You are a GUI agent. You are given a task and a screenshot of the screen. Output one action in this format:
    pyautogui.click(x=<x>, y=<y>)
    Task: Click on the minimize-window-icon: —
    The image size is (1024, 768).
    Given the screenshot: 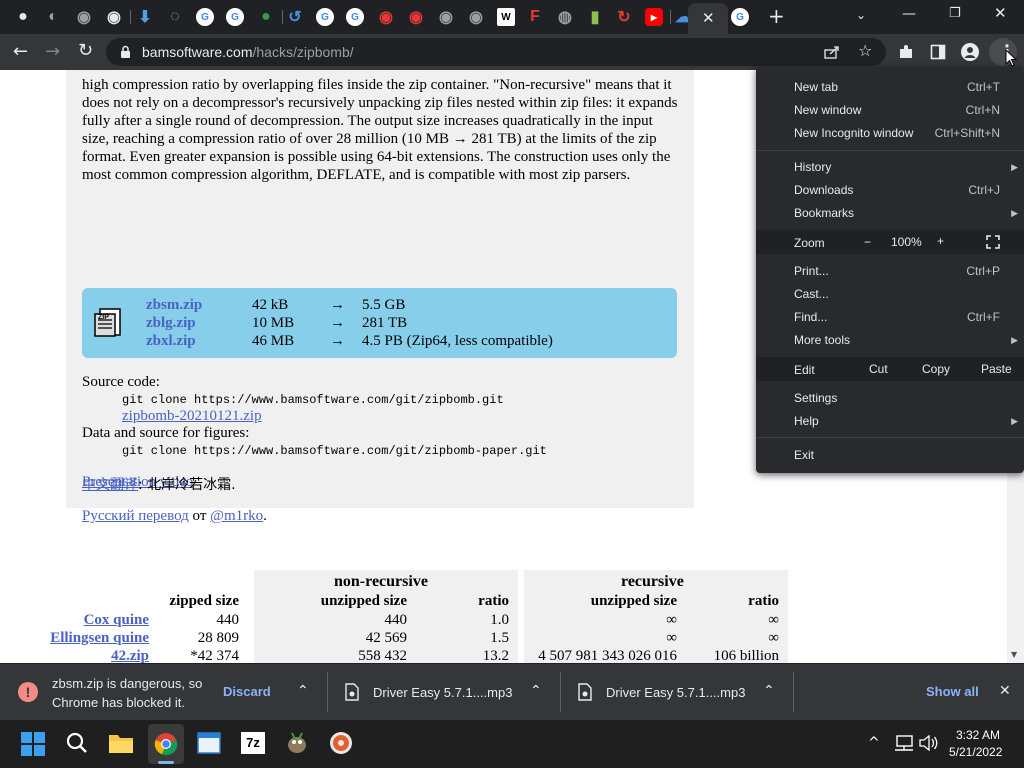 What is the action you would take?
    pyautogui.click(x=909, y=14)
    